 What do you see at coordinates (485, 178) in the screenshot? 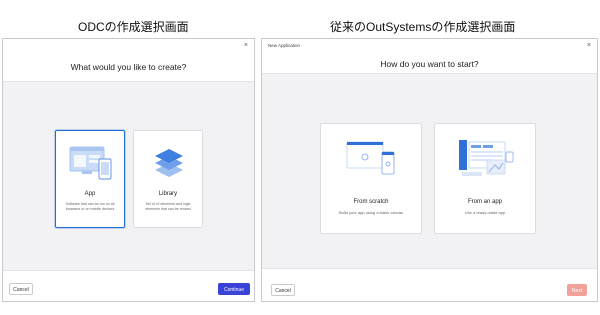
I see `from-an-app-option-card: From an app Use a ready made app` at bounding box center [485, 178].